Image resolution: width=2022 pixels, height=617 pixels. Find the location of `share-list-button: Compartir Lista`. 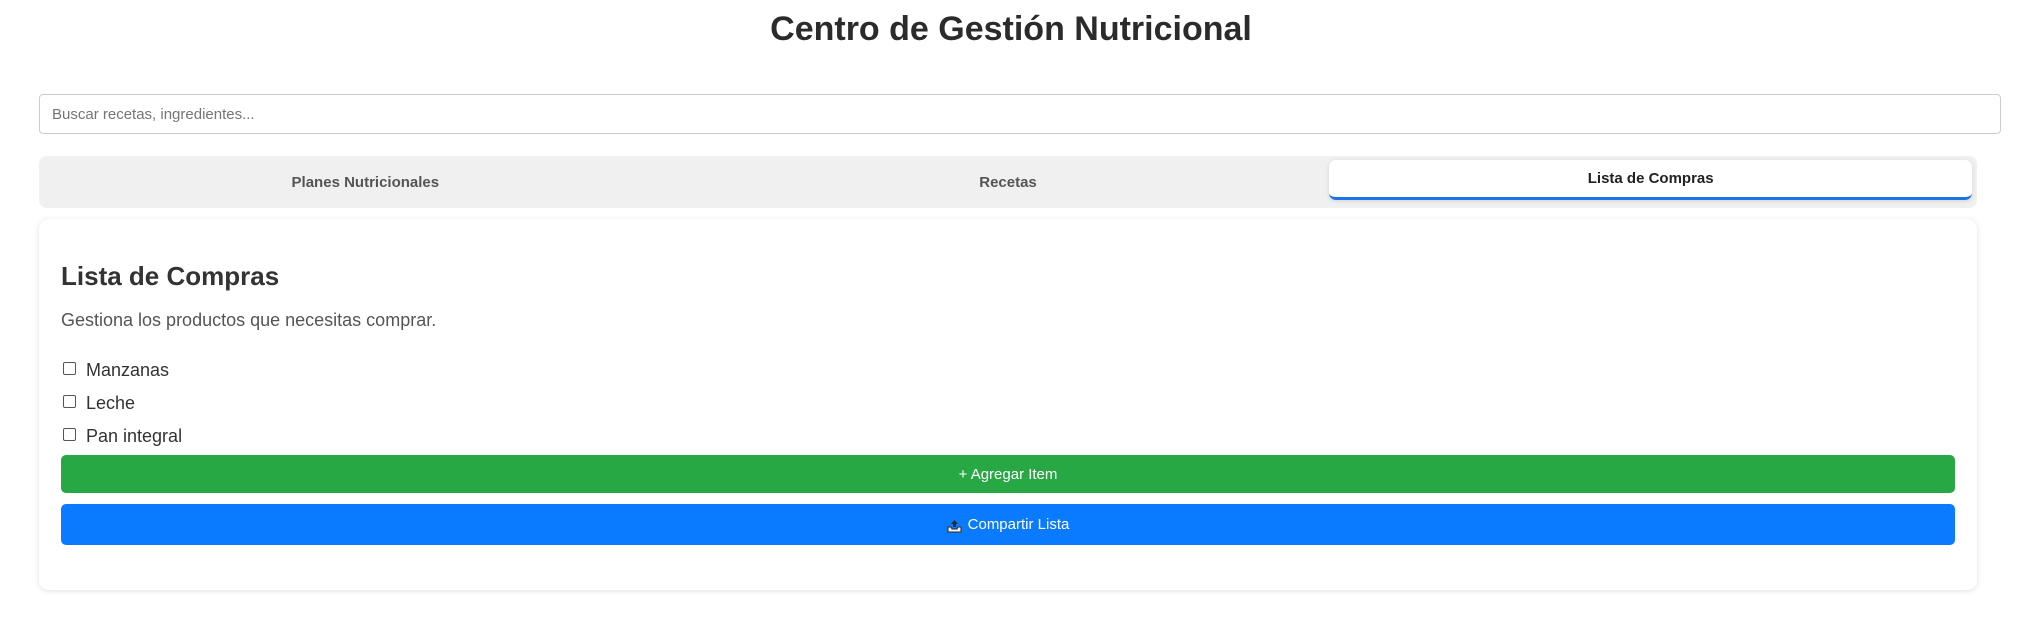

share-list-button: Compartir Lista is located at coordinates (1008, 524).